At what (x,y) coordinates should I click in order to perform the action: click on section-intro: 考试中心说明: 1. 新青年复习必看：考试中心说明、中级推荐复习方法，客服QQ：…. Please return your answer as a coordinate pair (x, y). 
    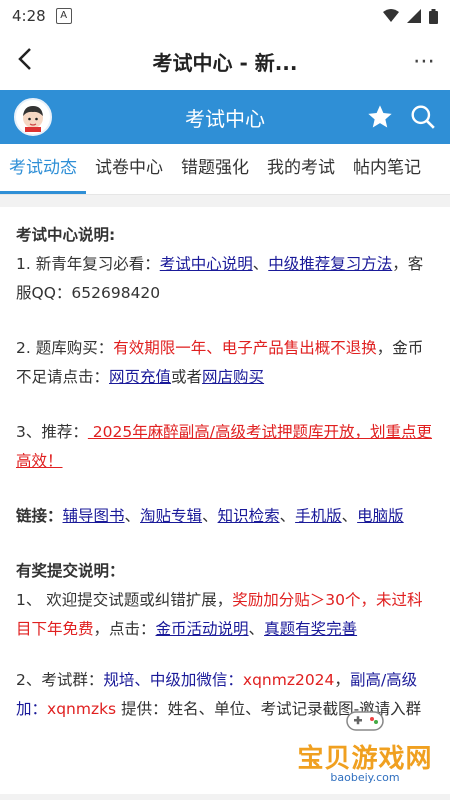
    Looking at the image, I should click on (225, 264).